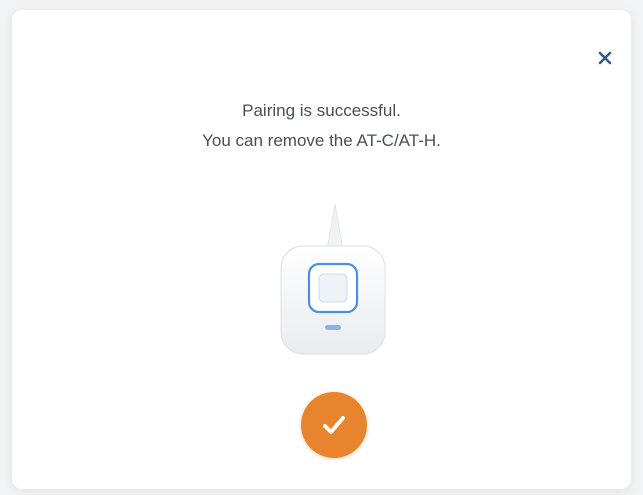 The width and height of the screenshot is (643, 495). I want to click on close-button, so click(605, 58).